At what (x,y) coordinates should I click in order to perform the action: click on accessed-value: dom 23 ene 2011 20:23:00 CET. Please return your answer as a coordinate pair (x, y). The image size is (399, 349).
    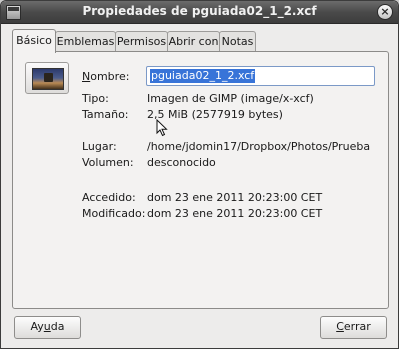
    Looking at the image, I should click on (235, 197).